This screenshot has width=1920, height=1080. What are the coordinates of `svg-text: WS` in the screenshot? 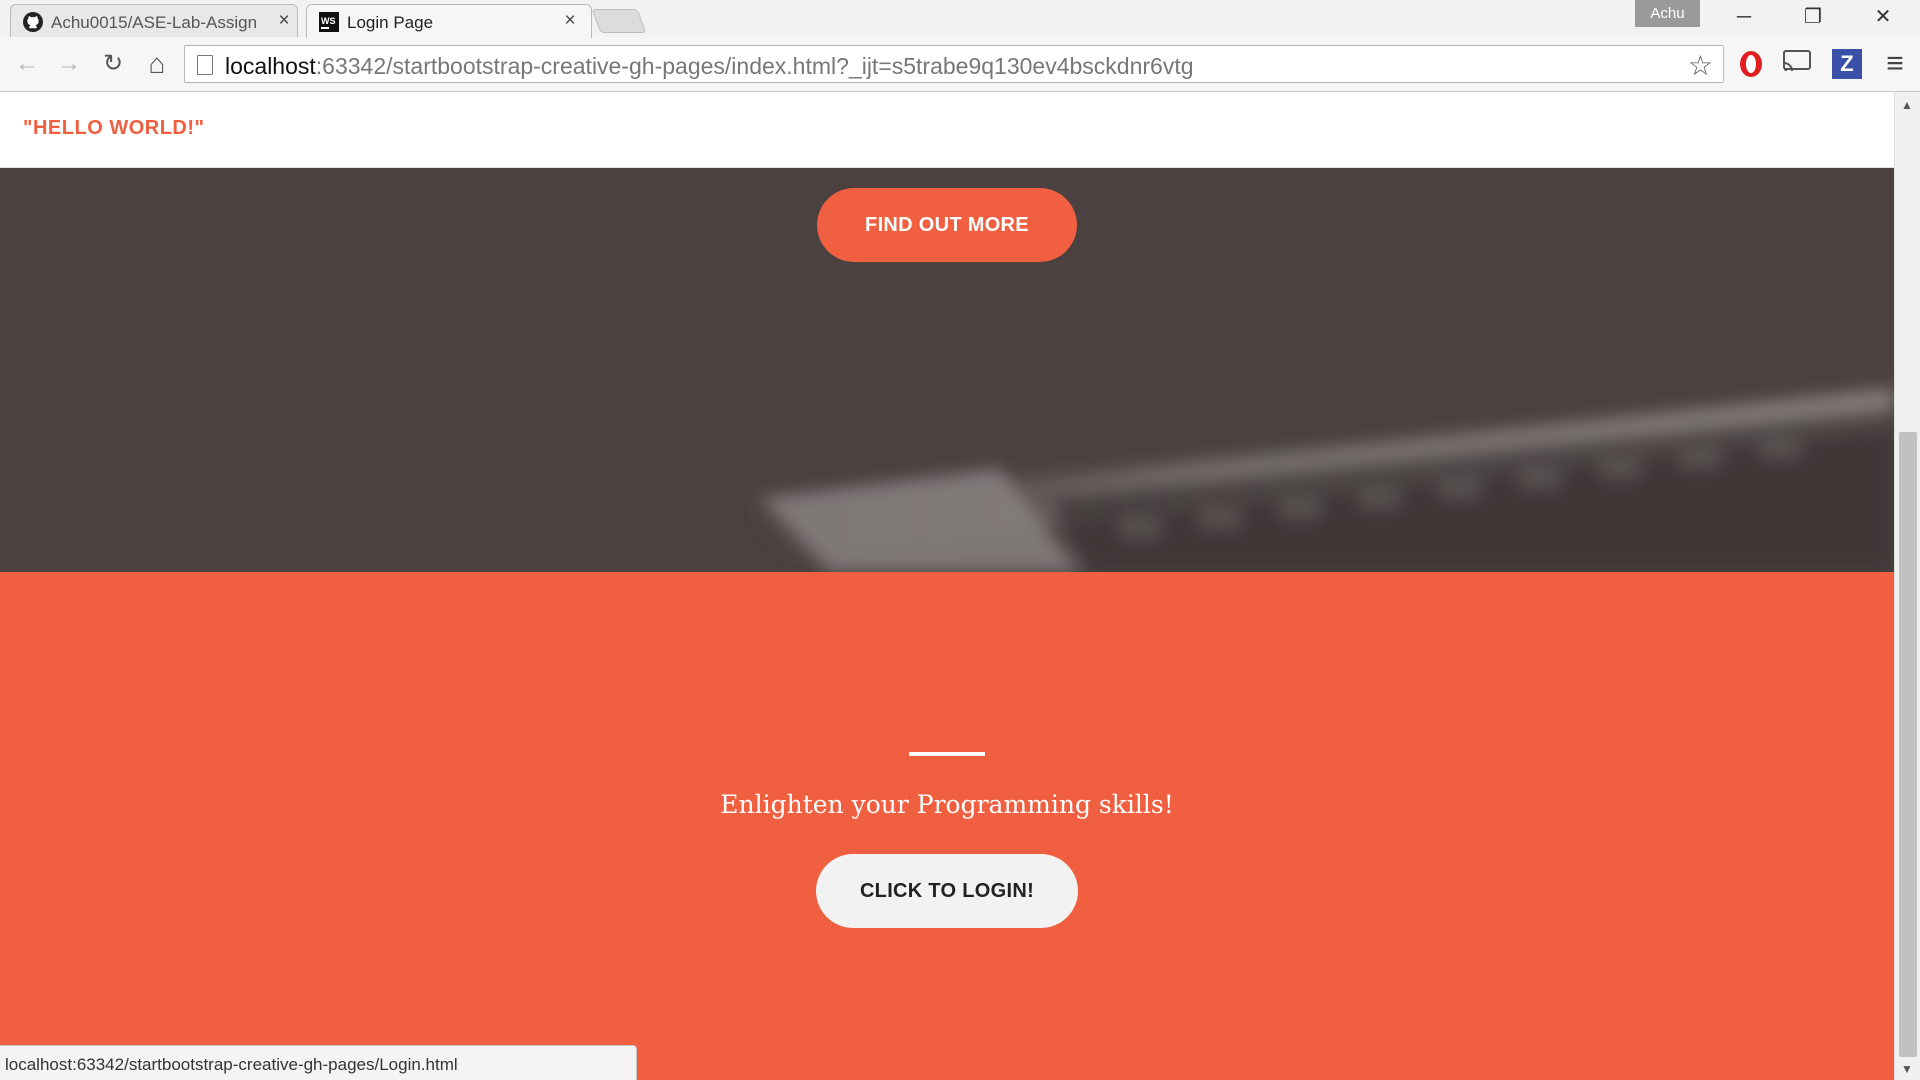 It's located at (328, 21).